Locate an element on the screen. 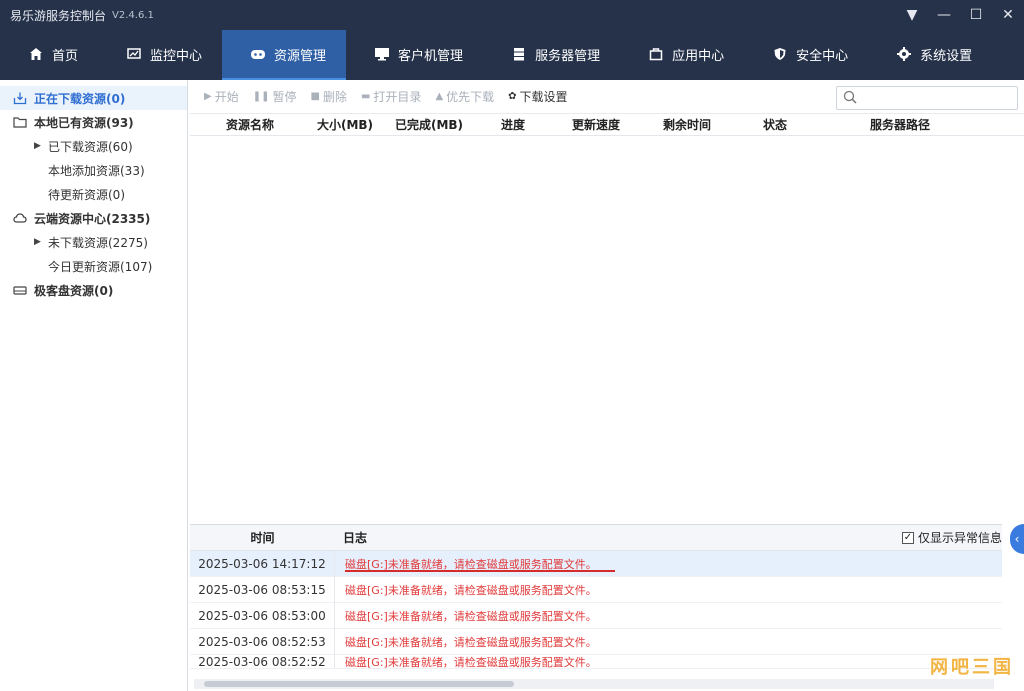 This screenshot has width=1024, height=691. nav-item-apps: 应用中心 is located at coordinates (682, 54).